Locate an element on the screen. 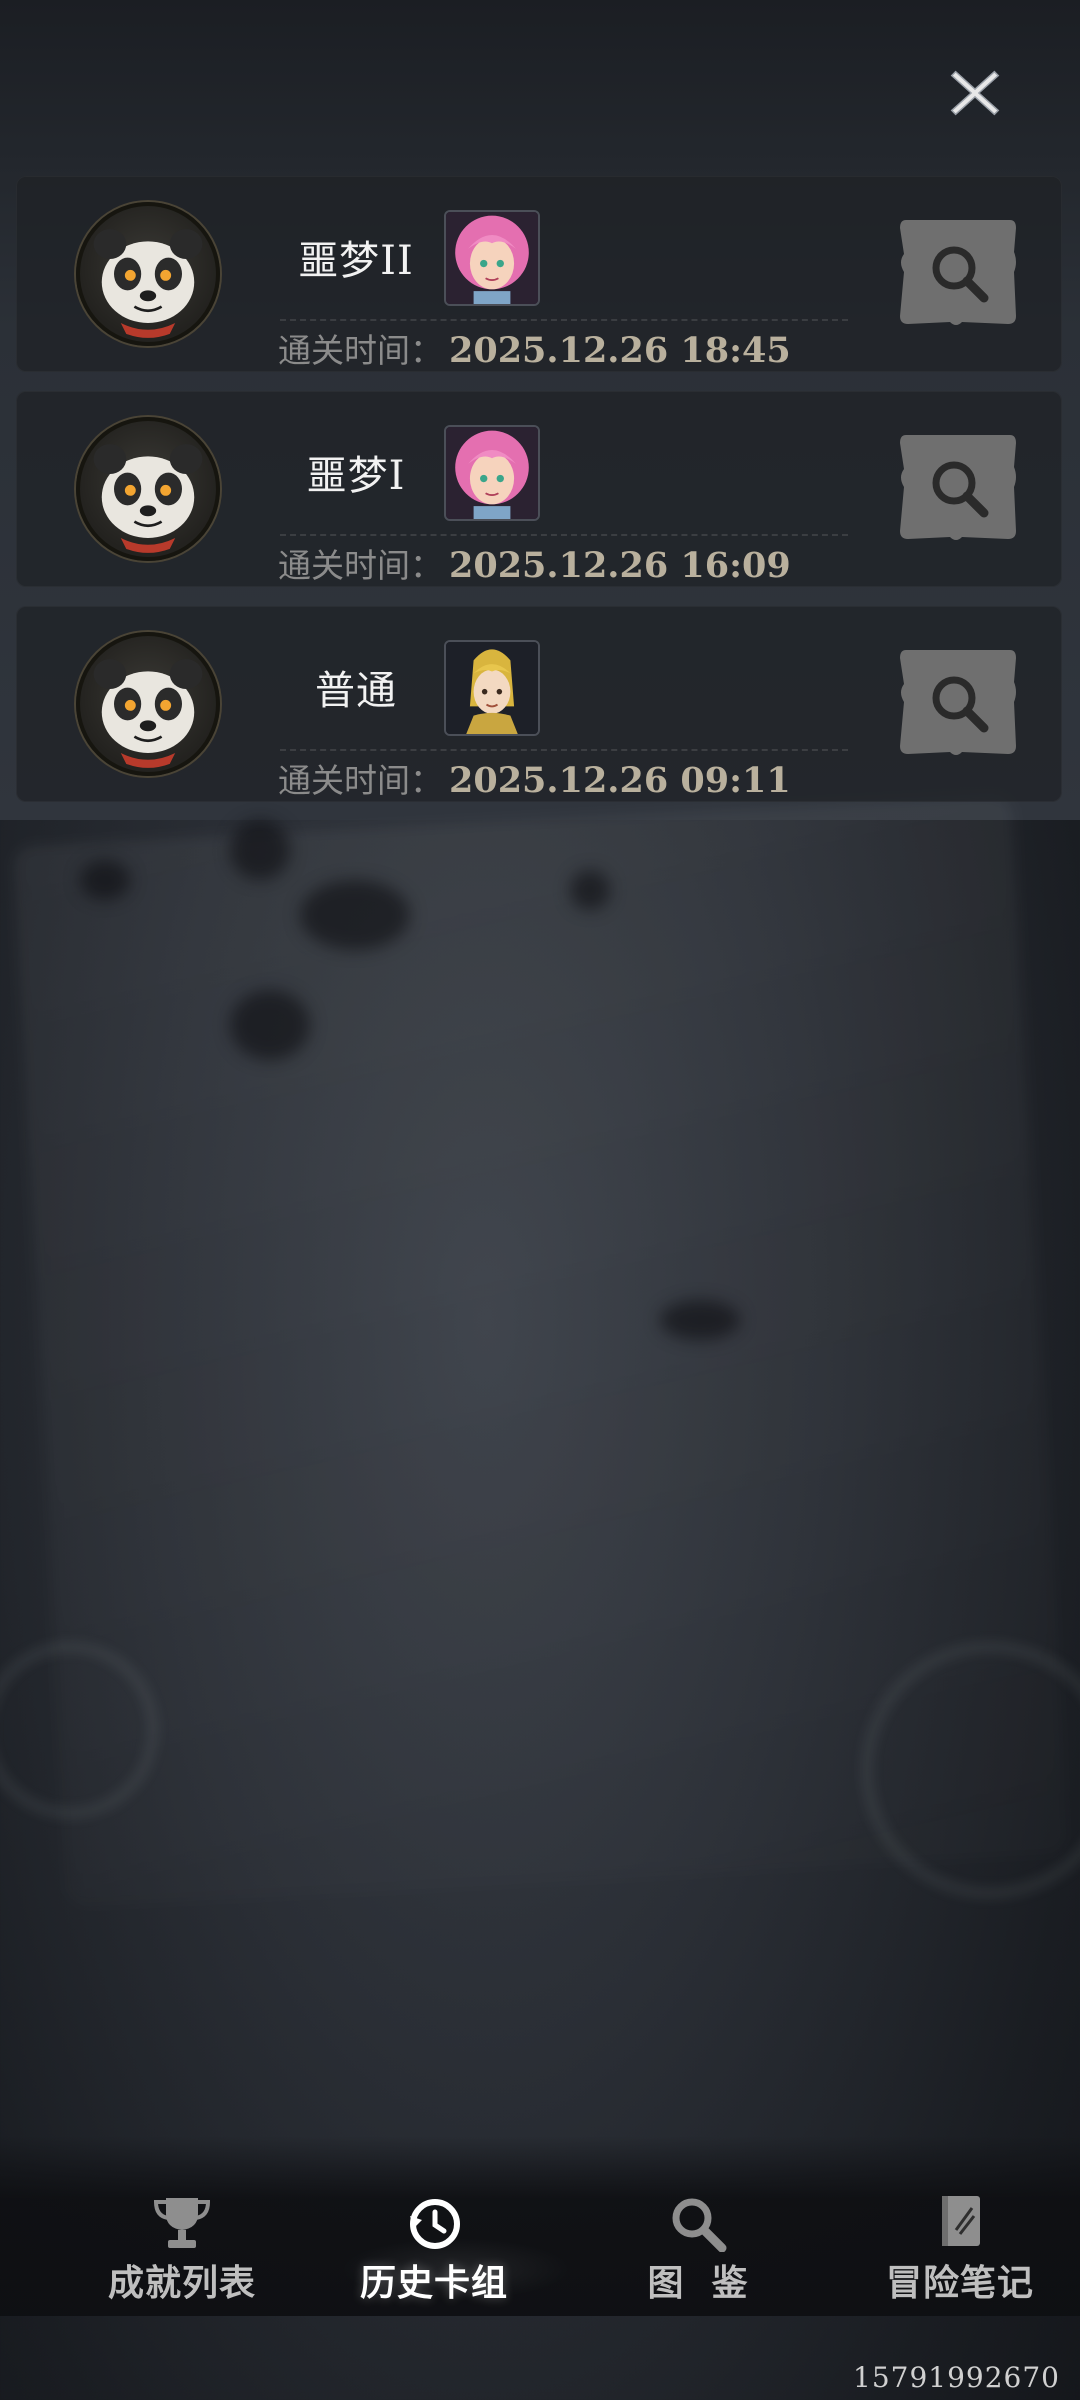  nav-label: 图 鉴 is located at coordinates (698, 2283).